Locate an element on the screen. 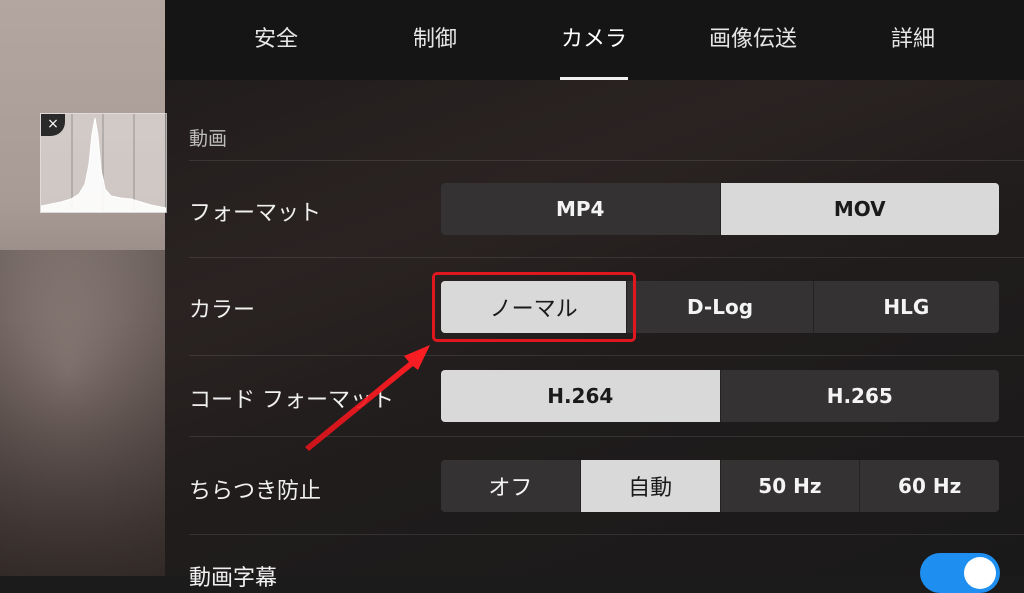  toggle-knob is located at coordinates (980, 573).